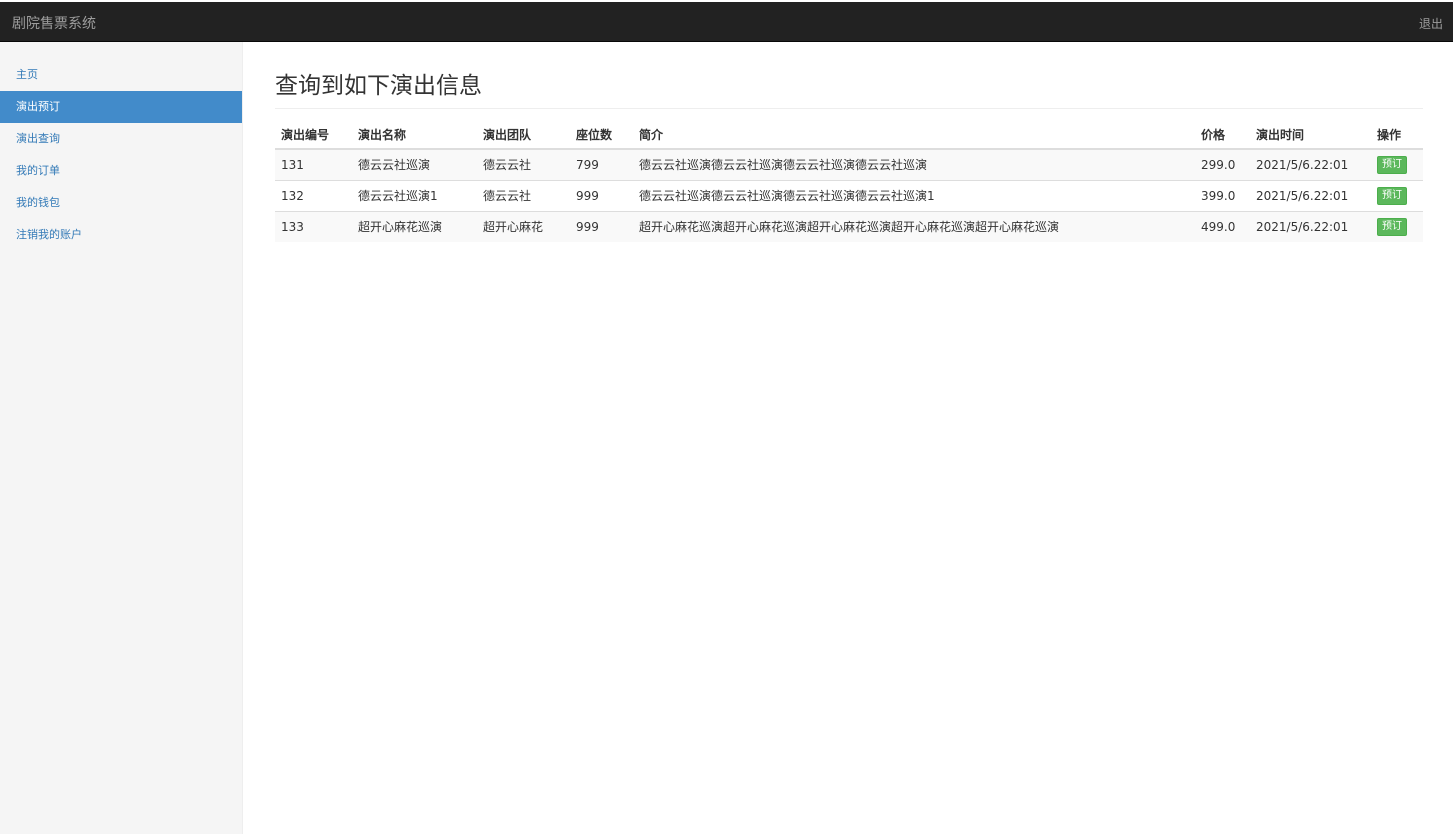 The image size is (1453, 834). I want to click on cell-id: 132, so click(313, 195).